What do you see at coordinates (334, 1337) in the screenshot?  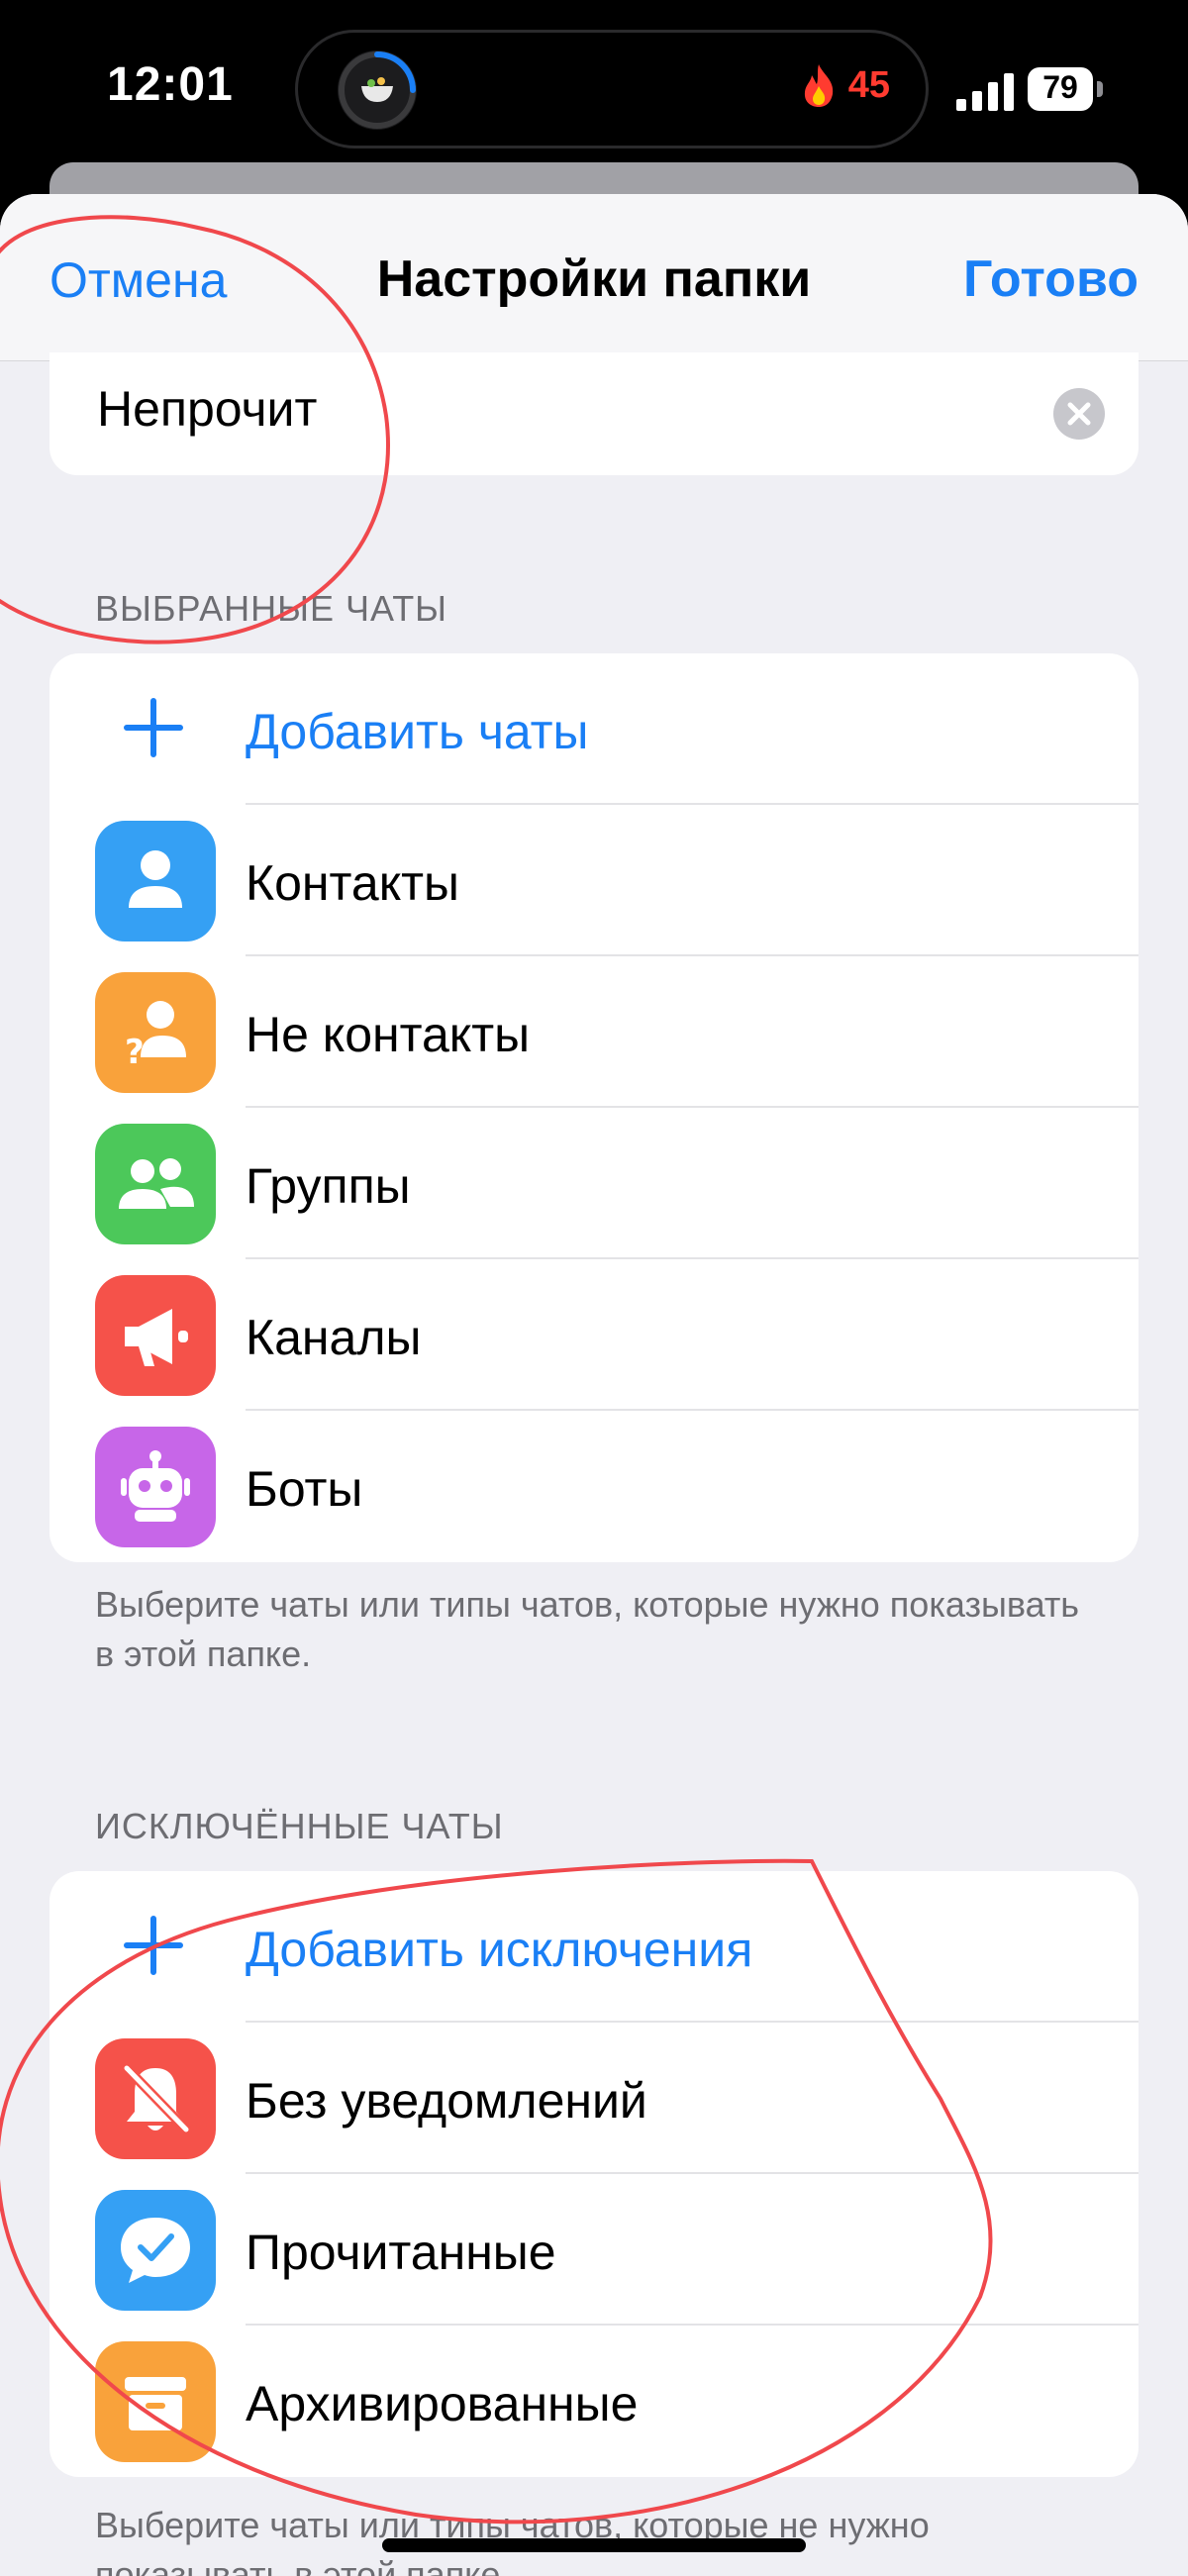 I see `chat-type-label: Каналы` at bounding box center [334, 1337].